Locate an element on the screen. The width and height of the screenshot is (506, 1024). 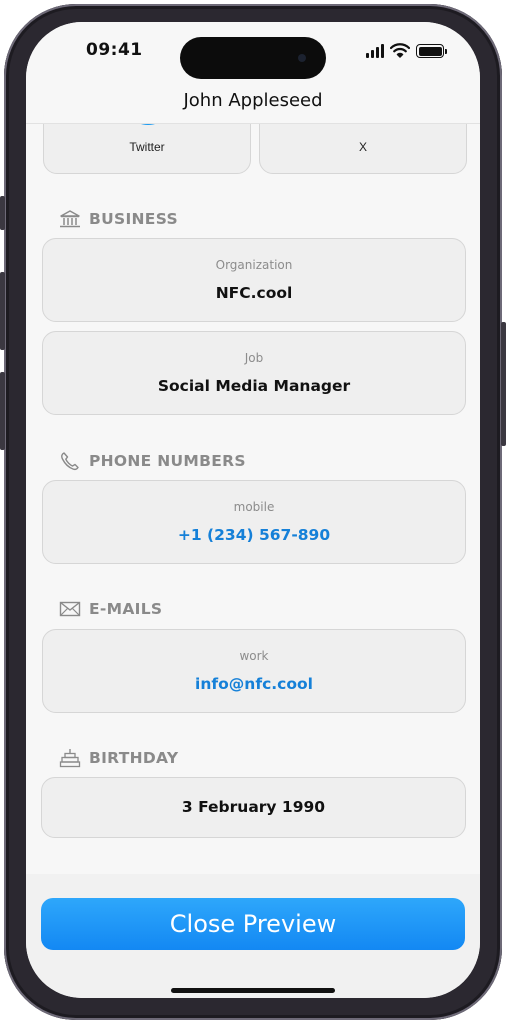
contact-name-title: John Appleseed is located at coordinates (253, 100).